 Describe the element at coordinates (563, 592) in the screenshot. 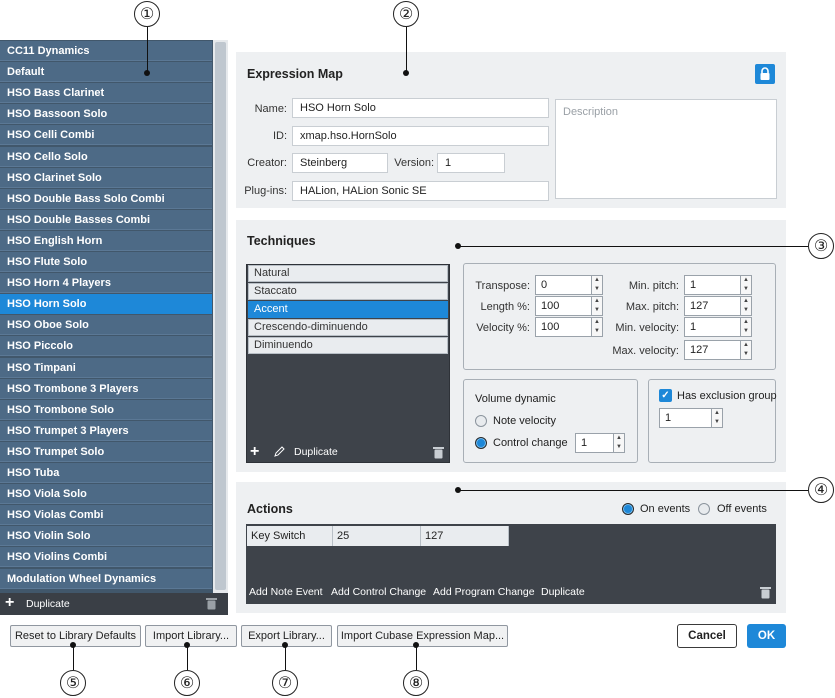

I see `actions-duplicate-button: Duplicate` at that location.